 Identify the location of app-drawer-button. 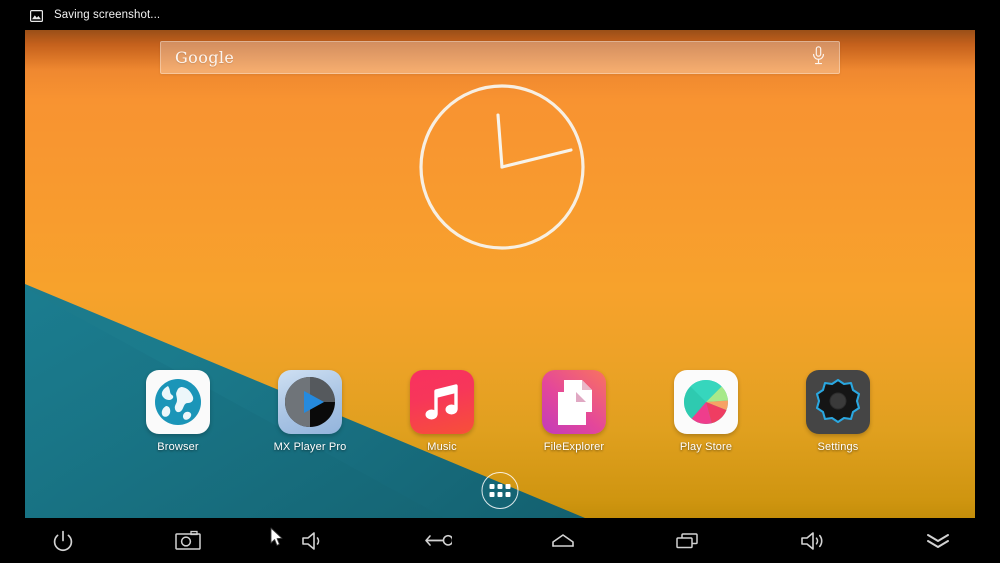
(500, 490).